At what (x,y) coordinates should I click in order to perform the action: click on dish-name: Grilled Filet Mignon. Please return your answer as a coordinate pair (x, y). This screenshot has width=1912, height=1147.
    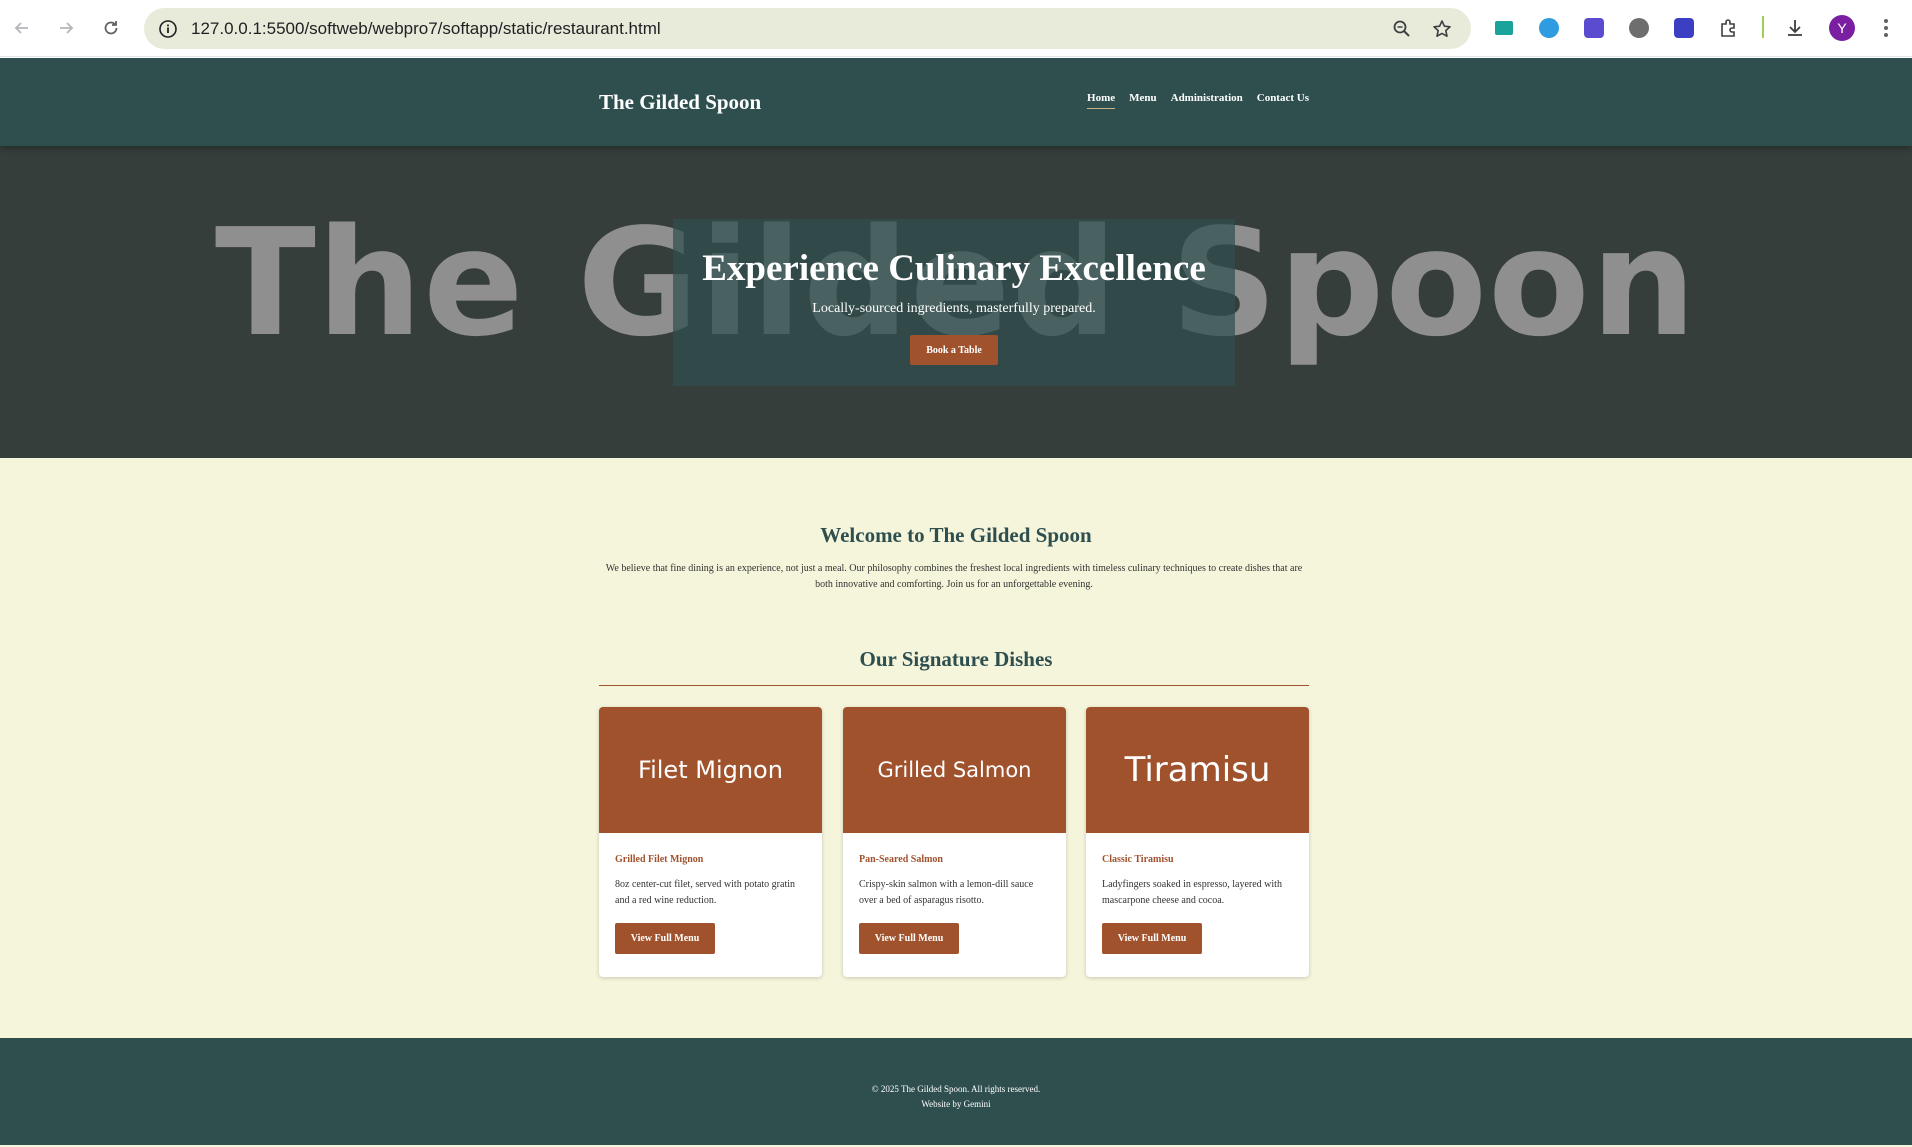
    Looking at the image, I should click on (659, 859).